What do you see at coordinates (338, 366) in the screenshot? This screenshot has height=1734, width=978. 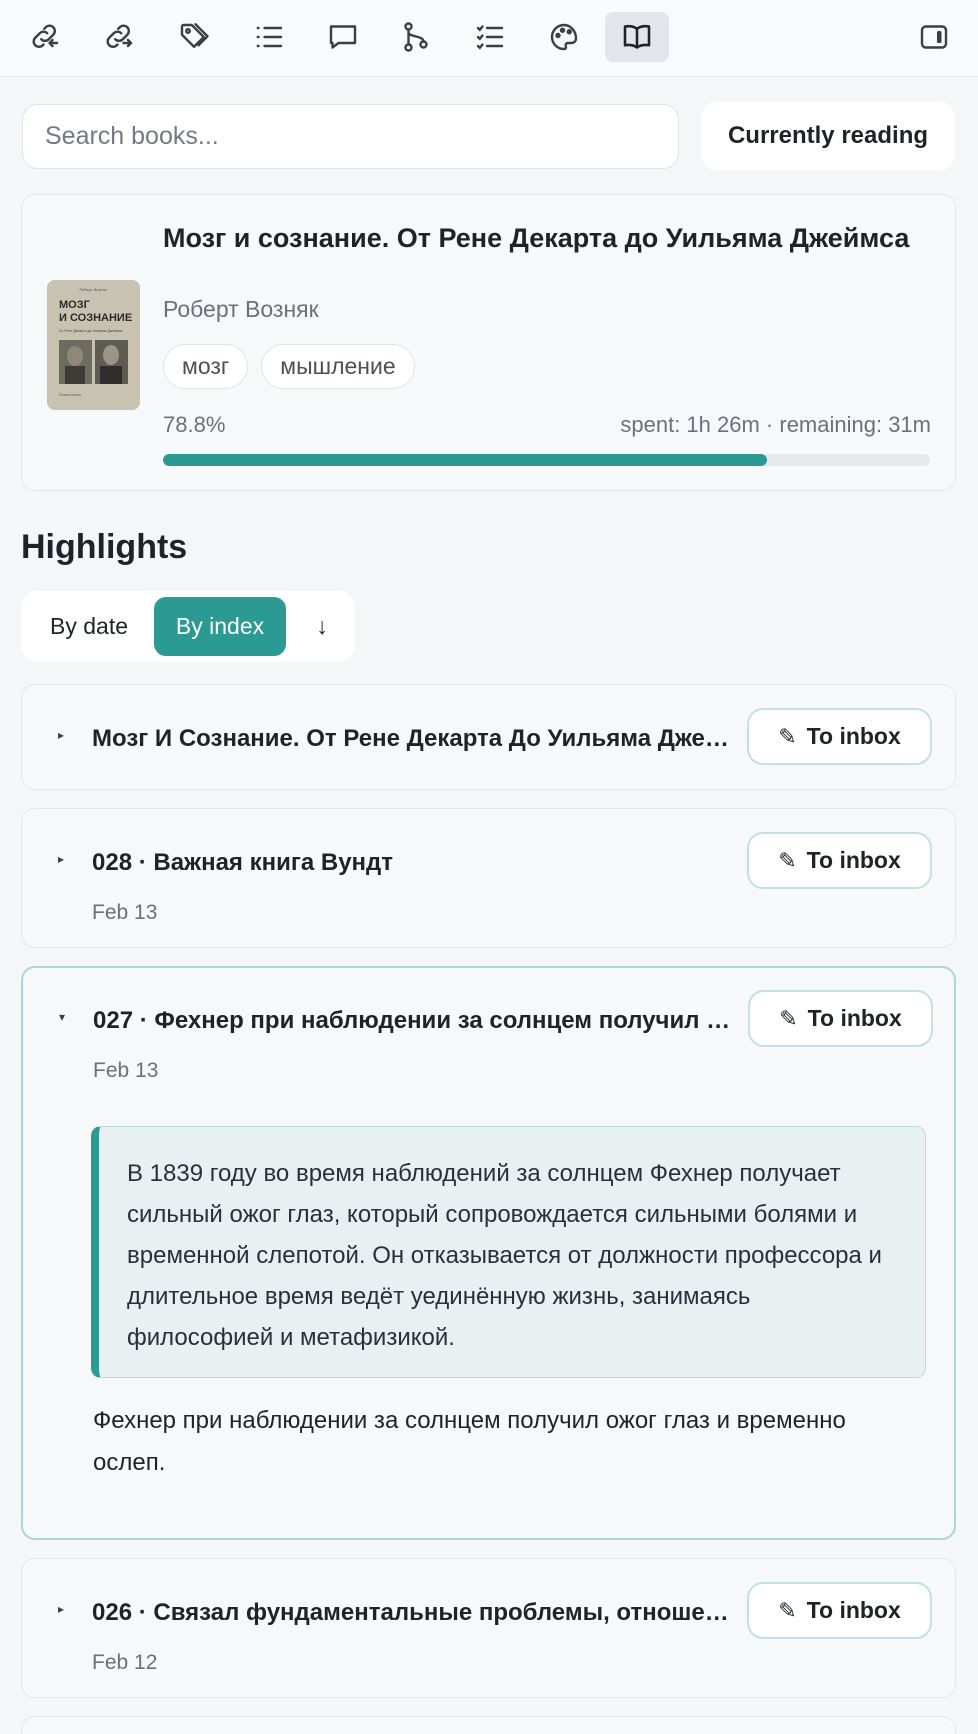 I see `tag-chip: мышление` at bounding box center [338, 366].